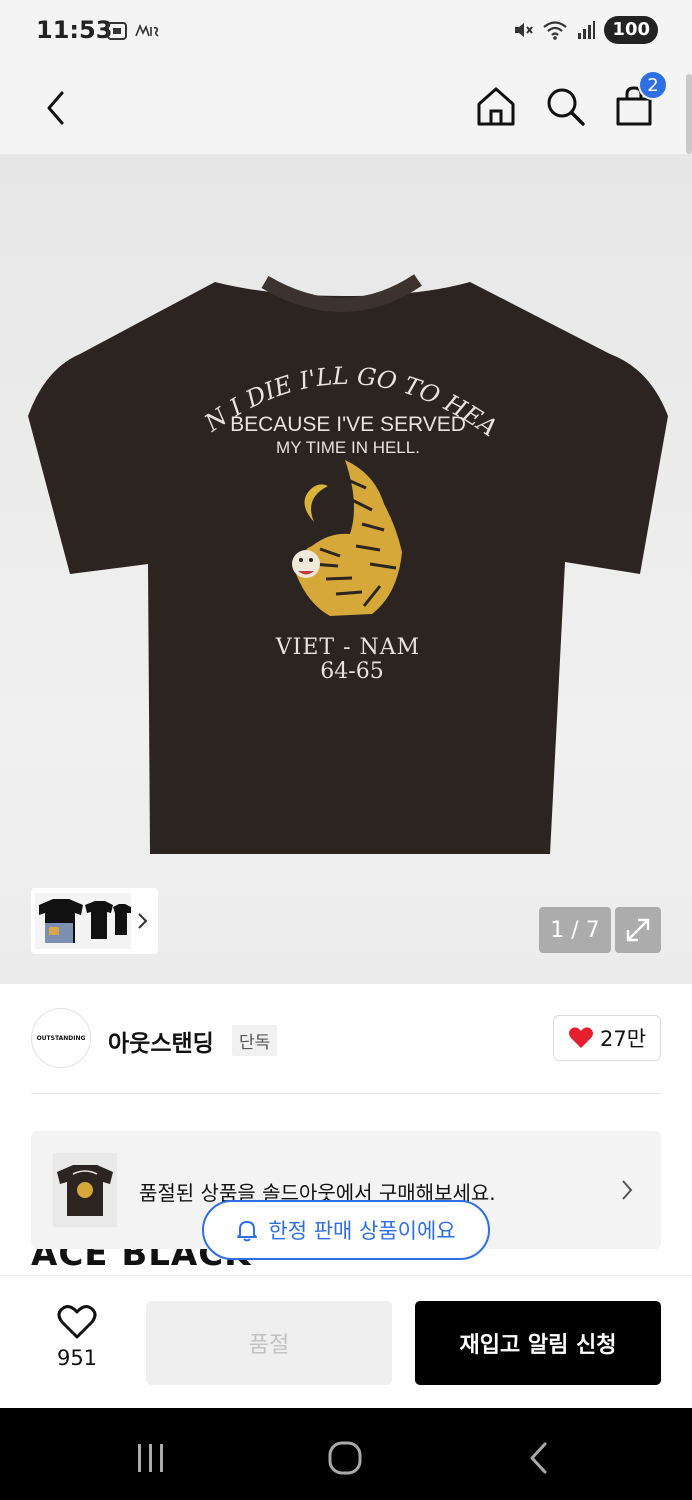 This screenshot has height=1500, width=692. What do you see at coordinates (351, 671) in the screenshot?
I see `print-line-5: 64-65` at bounding box center [351, 671].